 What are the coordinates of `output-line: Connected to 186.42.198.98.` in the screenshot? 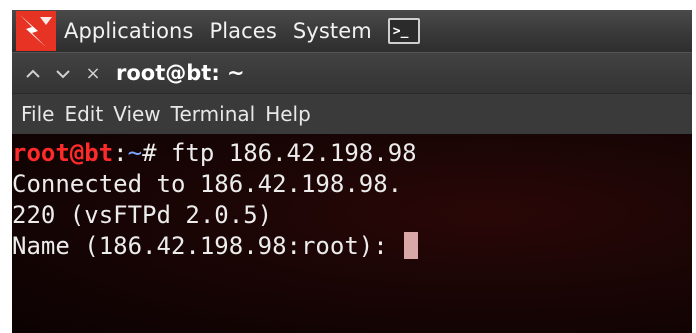 It's located at (207, 184).